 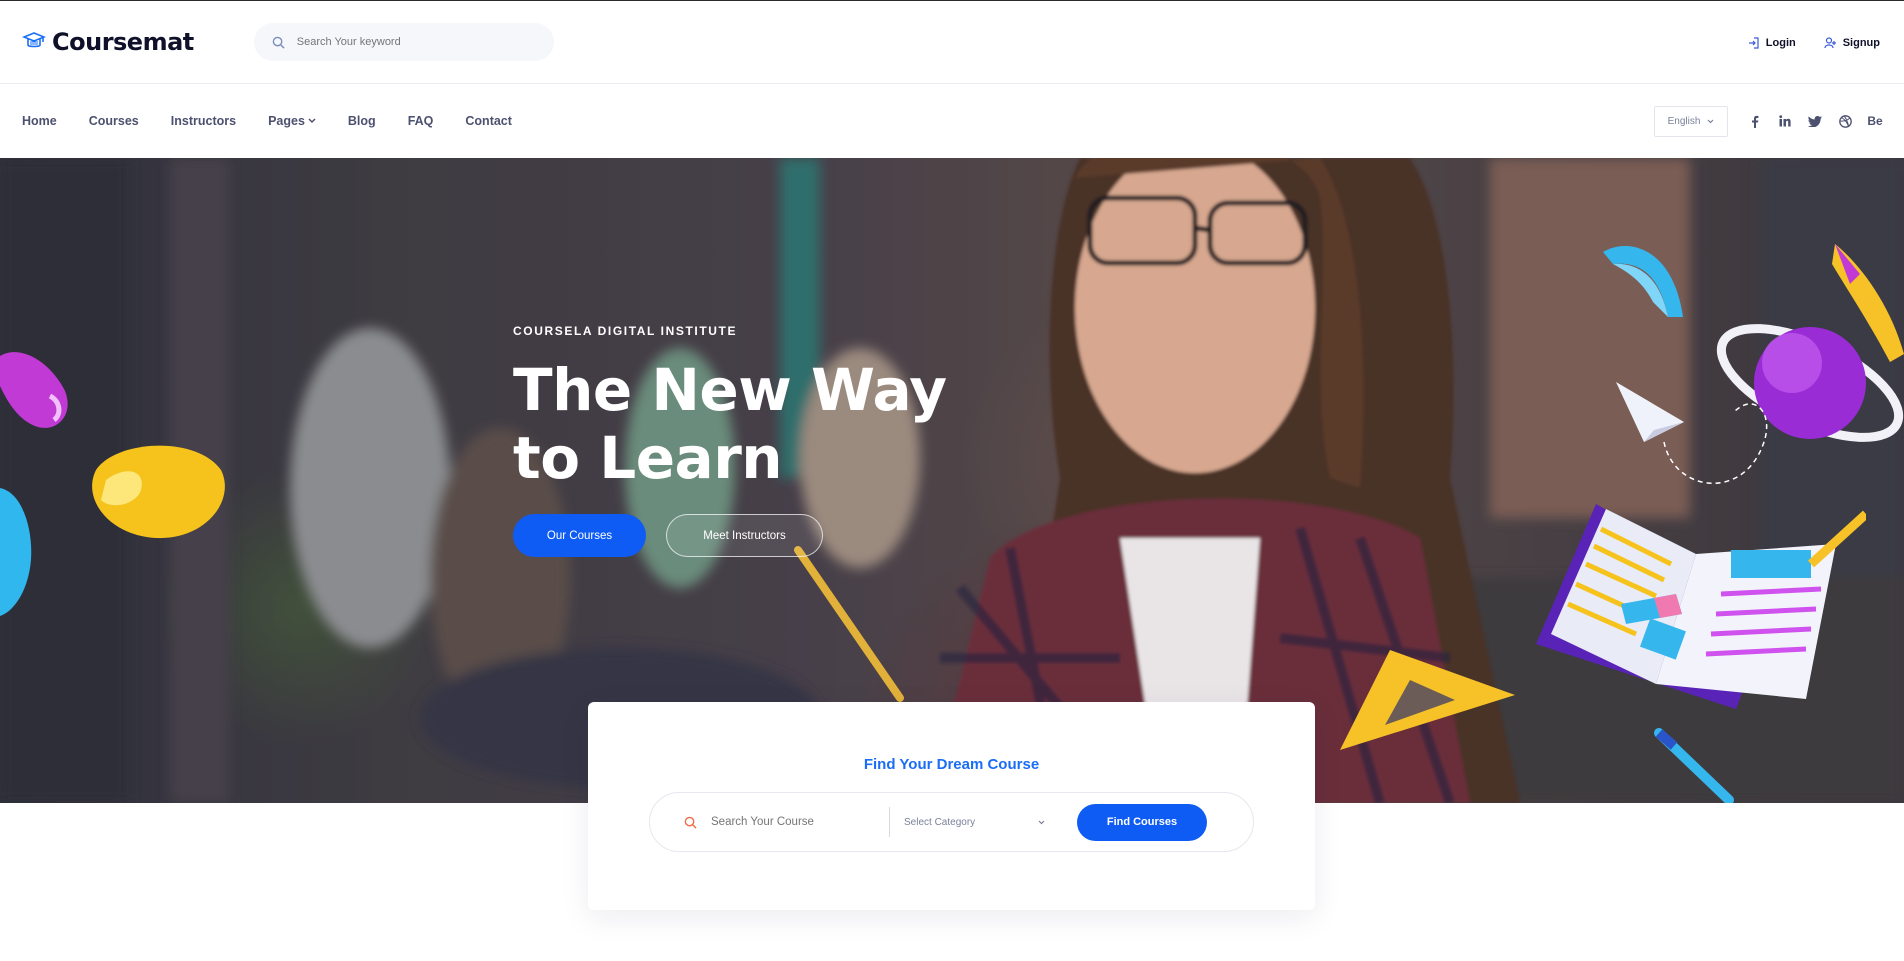 What do you see at coordinates (34, 40) in the screenshot?
I see `graduation-cap-icon` at bounding box center [34, 40].